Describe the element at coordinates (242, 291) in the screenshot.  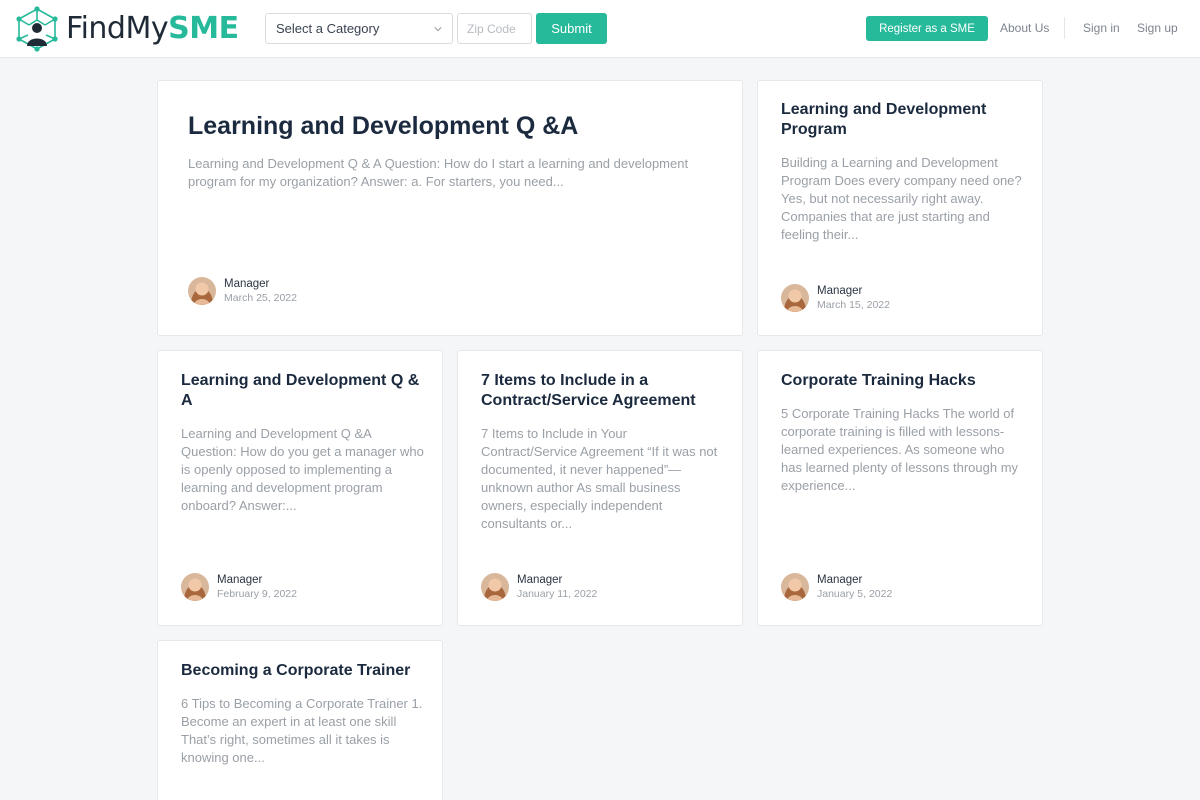
I see `post-author: Manager March 25, 2022` at that location.